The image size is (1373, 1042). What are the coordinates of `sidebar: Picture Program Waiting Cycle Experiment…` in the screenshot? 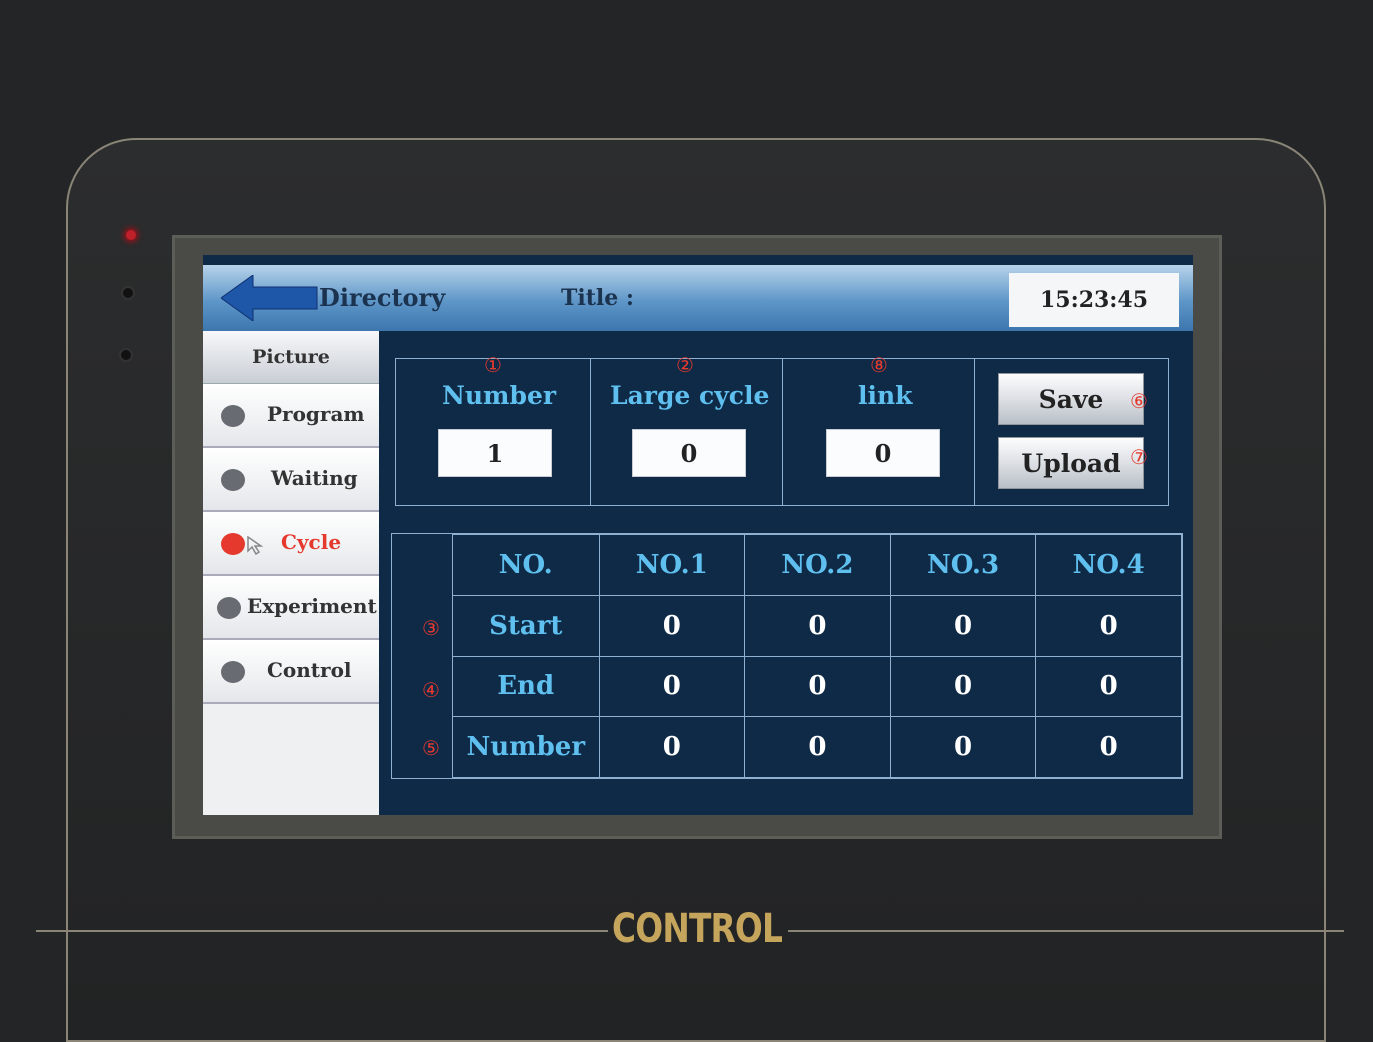 It's located at (291, 573).